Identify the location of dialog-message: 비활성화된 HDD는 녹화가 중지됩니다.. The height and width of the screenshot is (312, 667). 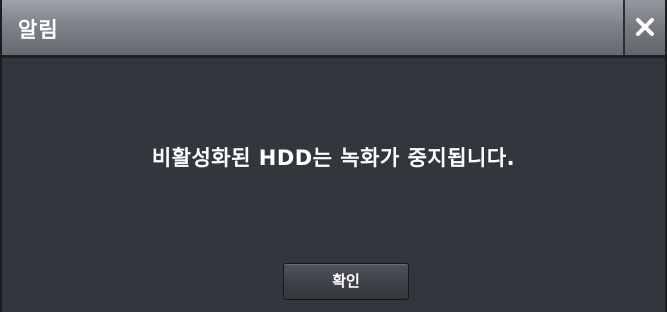
(333, 158).